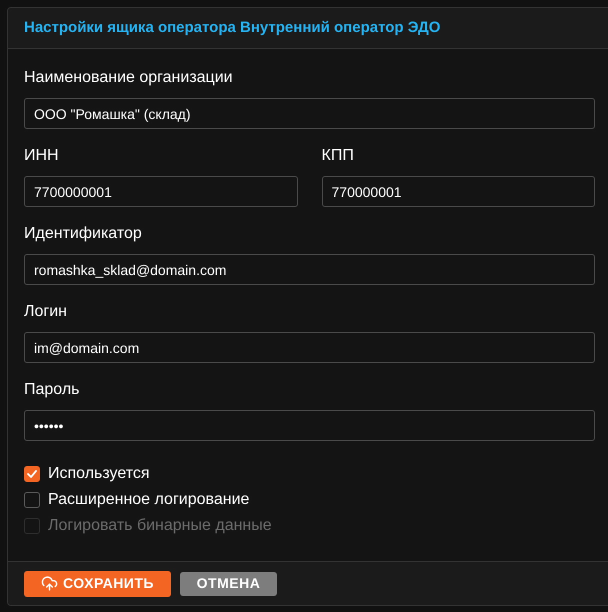 This screenshot has height=612, width=608. What do you see at coordinates (83, 234) in the screenshot?
I see `field-label: Идентификатор` at bounding box center [83, 234].